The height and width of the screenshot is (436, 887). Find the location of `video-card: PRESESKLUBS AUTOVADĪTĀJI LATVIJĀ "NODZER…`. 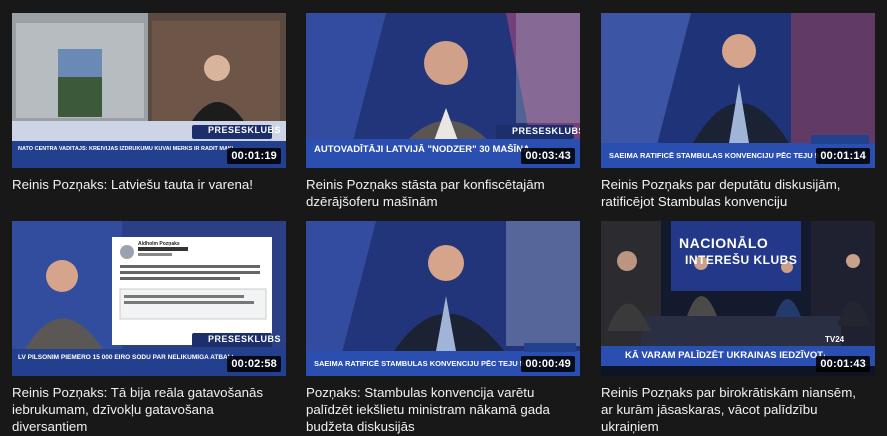

video-card: PRESESKLUBS AUTOVADĪTĀJI LATVIJĀ "NODZER… is located at coordinates (443, 111).